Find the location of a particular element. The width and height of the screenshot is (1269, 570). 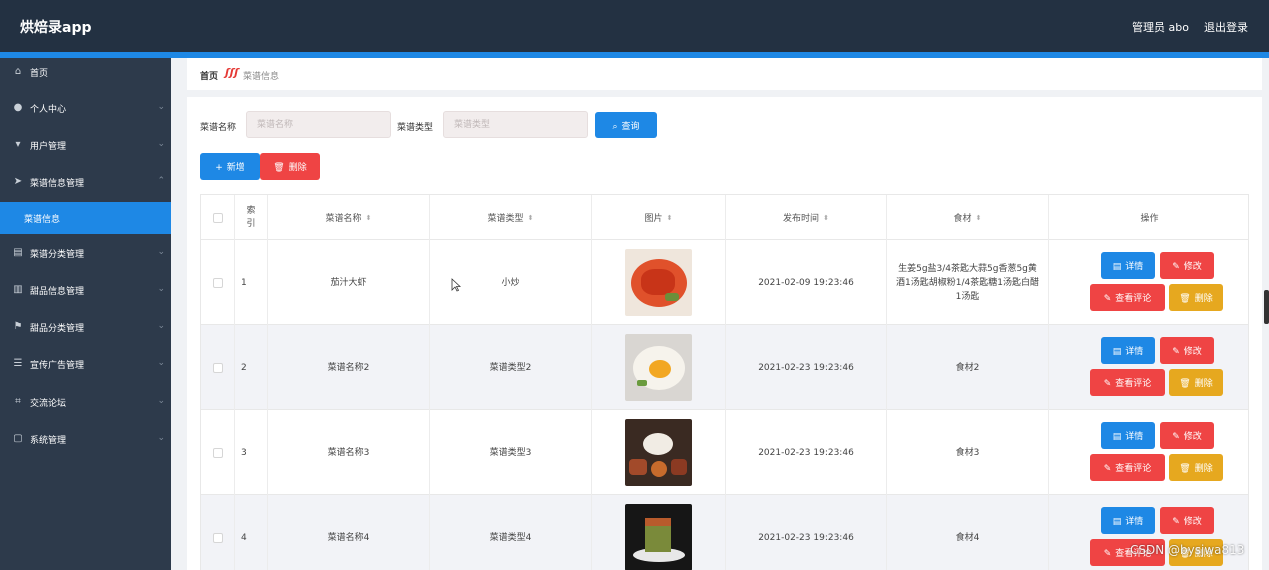

cell-index: 4 is located at coordinates (251, 532).